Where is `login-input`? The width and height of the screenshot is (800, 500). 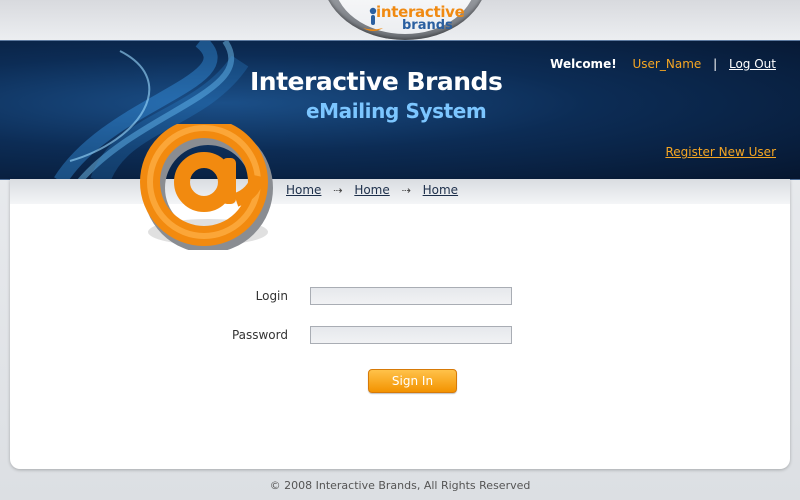 login-input is located at coordinates (411, 296).